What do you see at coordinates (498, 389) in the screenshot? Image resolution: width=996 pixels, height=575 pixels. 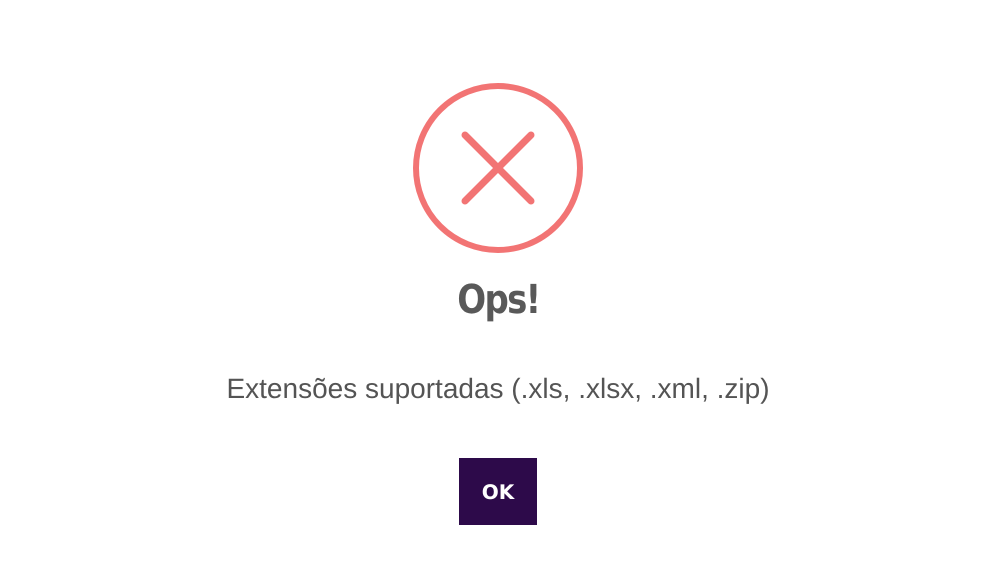 I see `dialog-message: Extensões suportadas (.xls, .xlsx, .xml, .zip)` at bounding box center [498, 389].